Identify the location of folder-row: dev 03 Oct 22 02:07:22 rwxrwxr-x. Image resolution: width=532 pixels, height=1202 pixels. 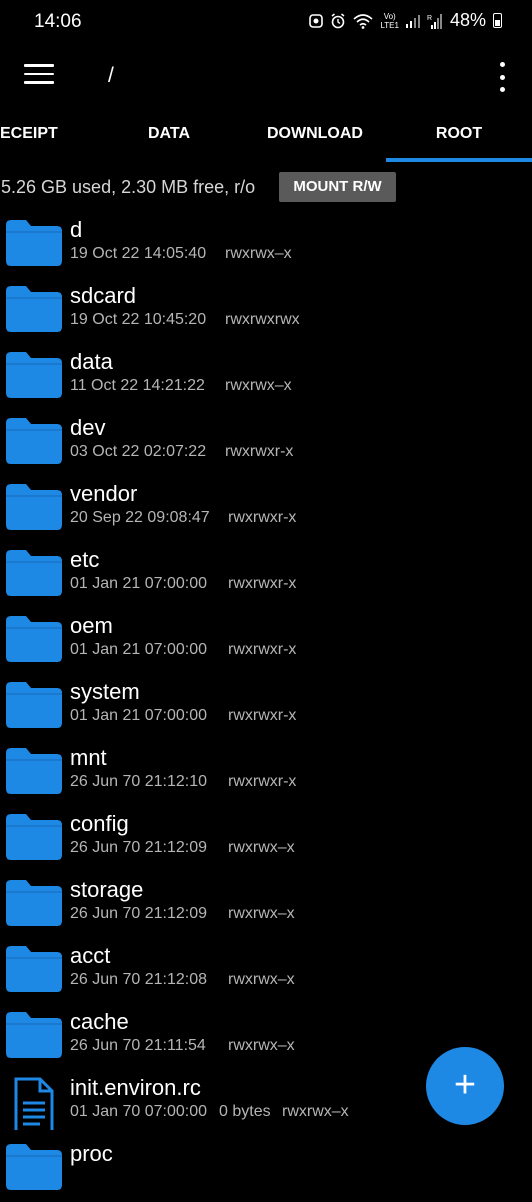
(266, 443).